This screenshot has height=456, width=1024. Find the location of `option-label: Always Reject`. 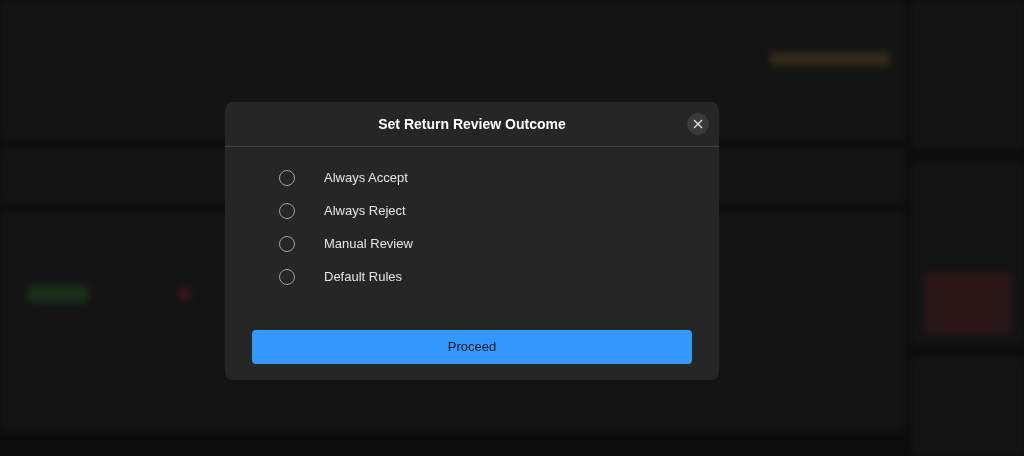

option-label: Always Reject is located at coordinates (365, 211).